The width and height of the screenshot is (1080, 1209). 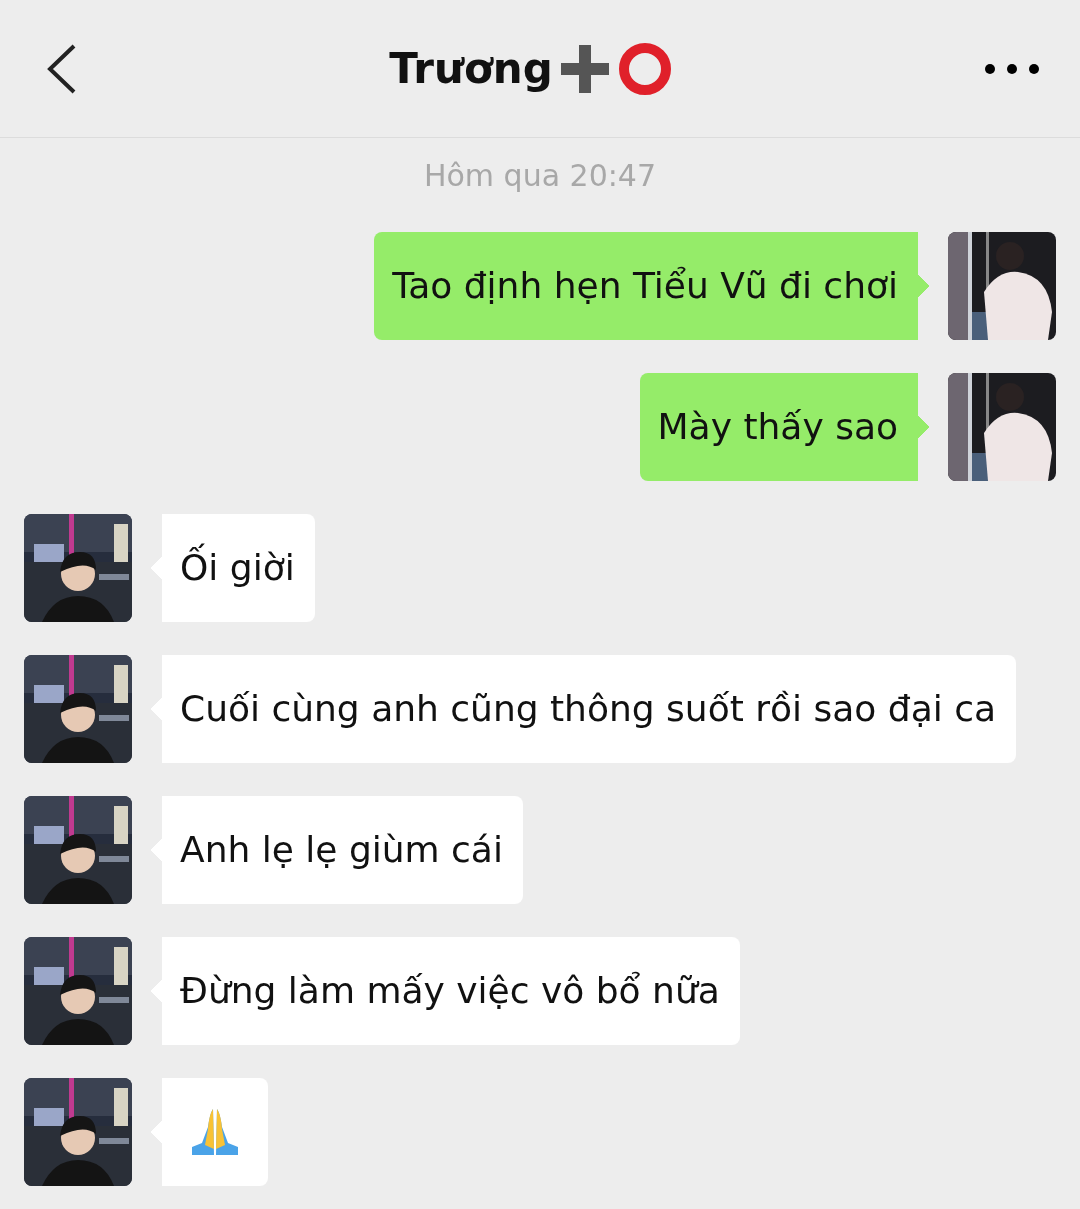 What do you see at coordinates (583, 709) in the screenshot?
I see `message-bubble: Cuối cùng anh cũng thông suốt rồi sao đại ca` at bounding box center [583, 709].